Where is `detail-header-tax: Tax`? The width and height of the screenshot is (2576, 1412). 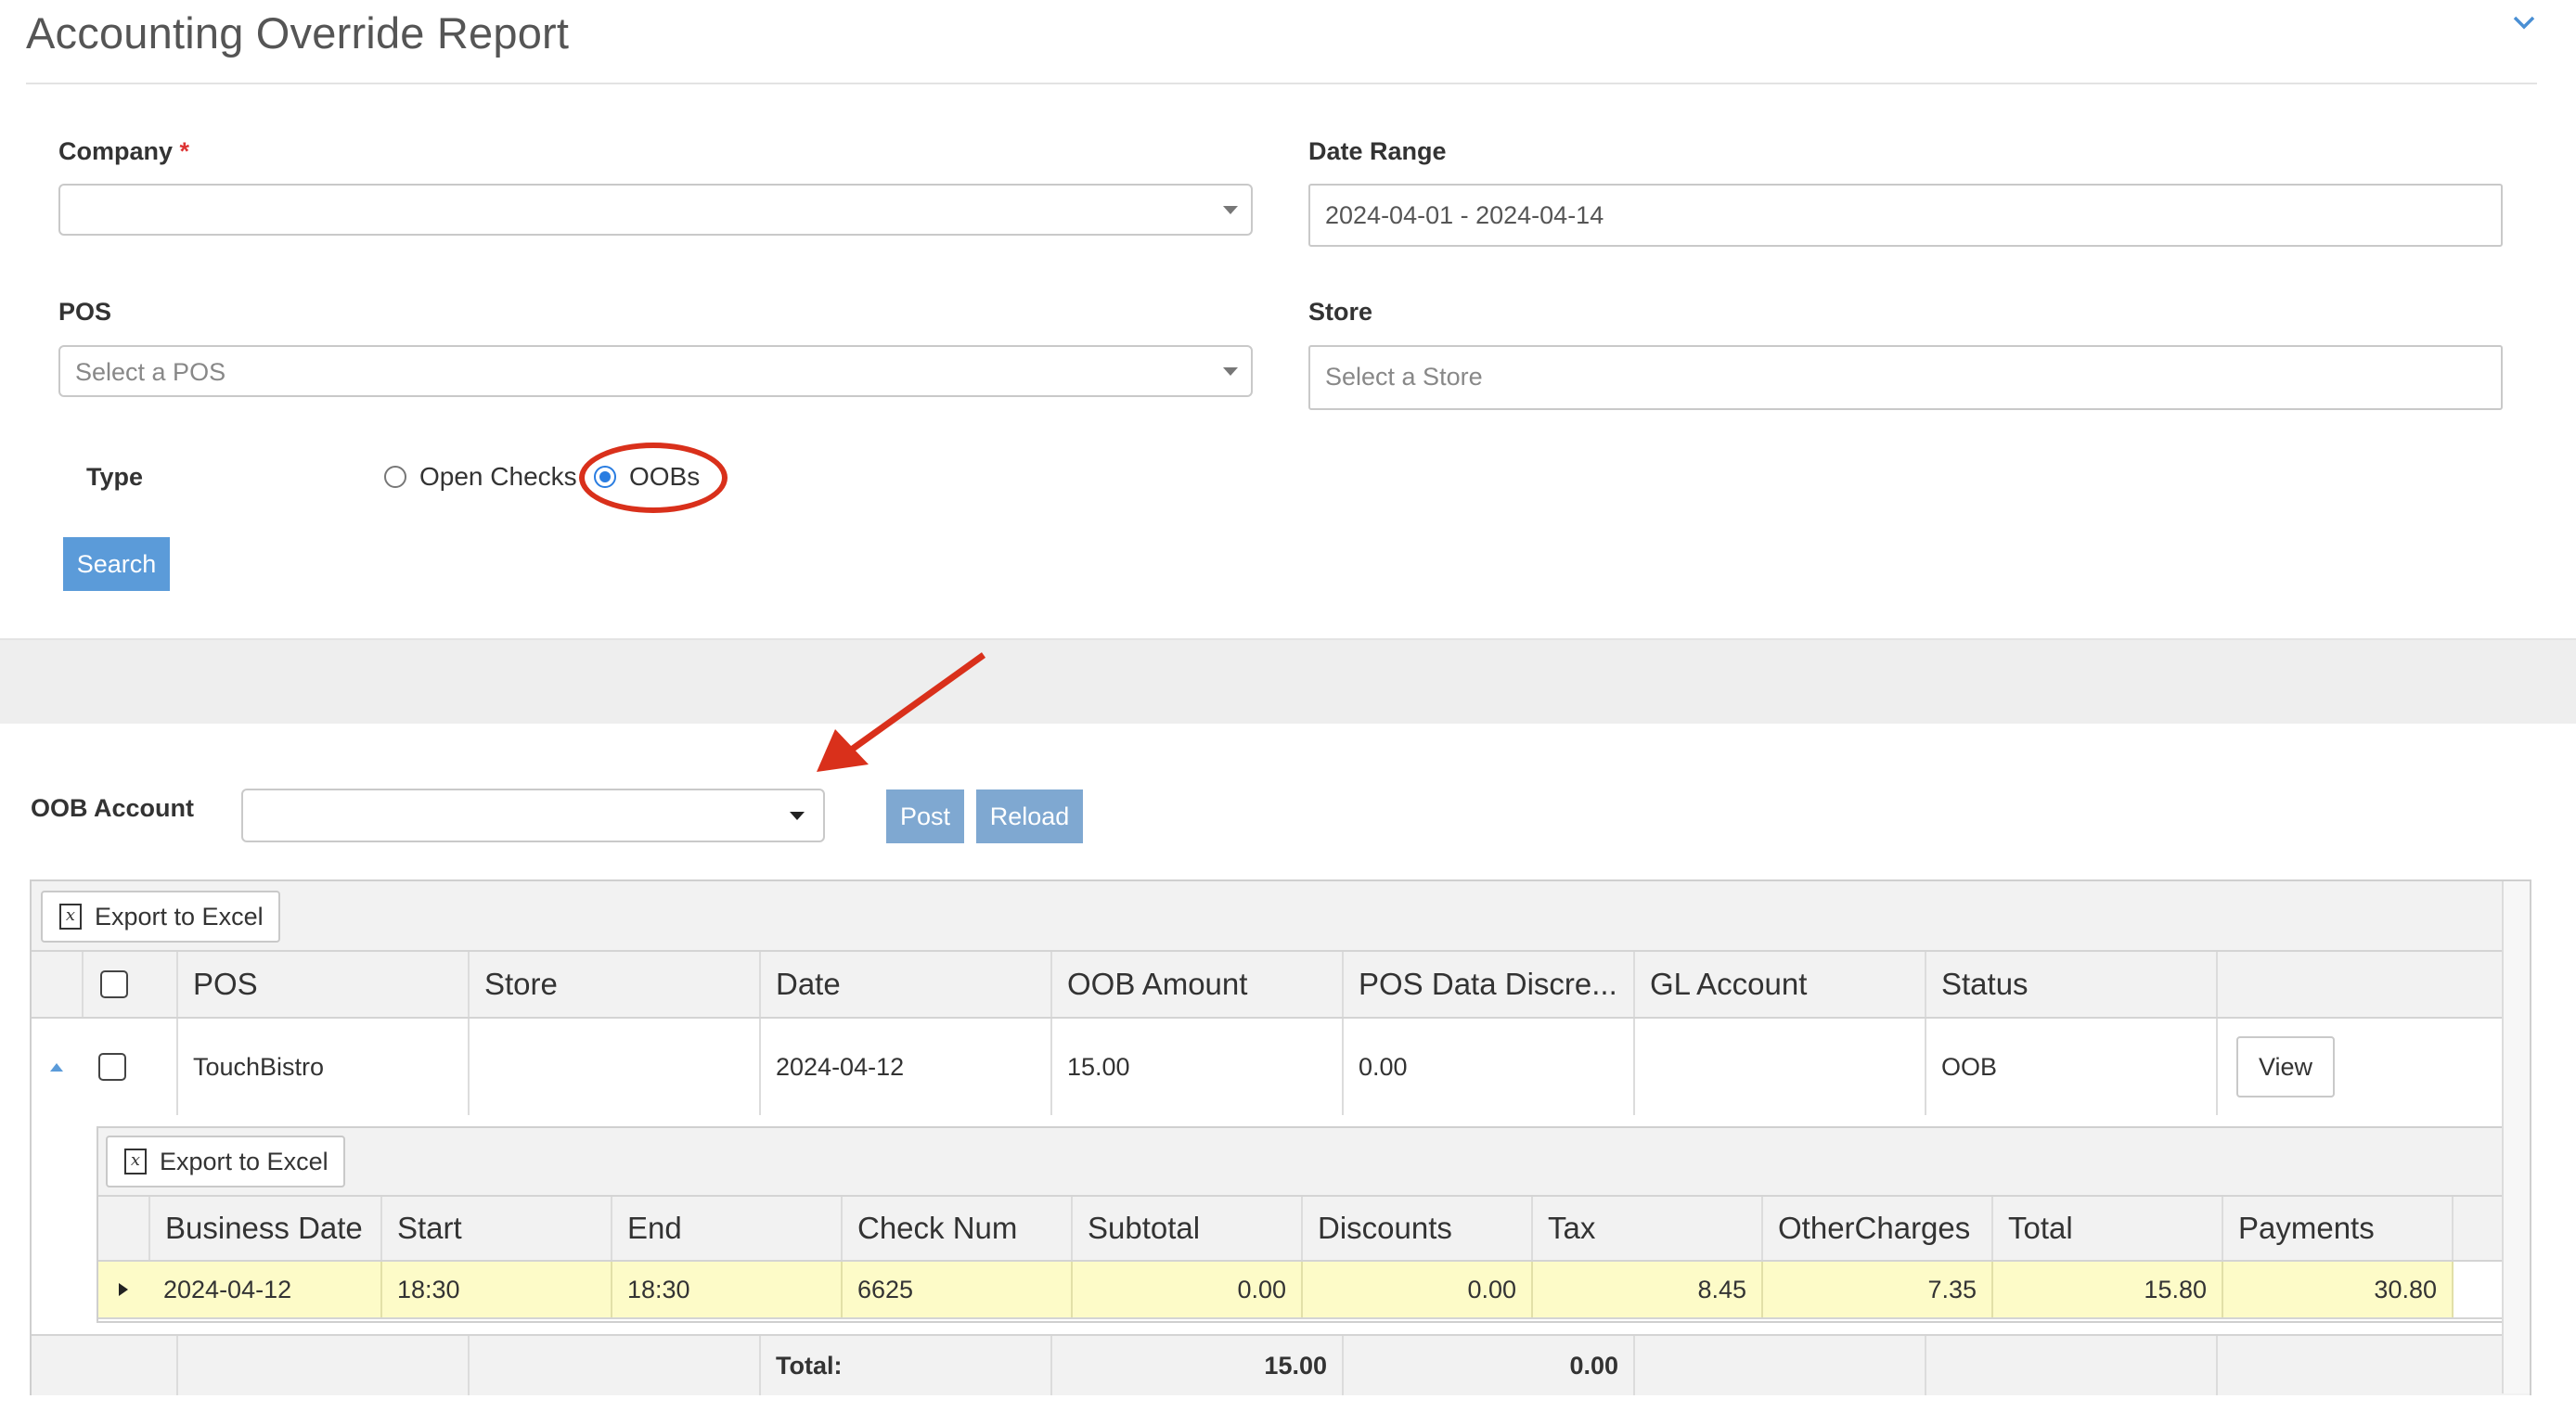
detail-header-tax: Tax is located at coordinates (1646, 1228).